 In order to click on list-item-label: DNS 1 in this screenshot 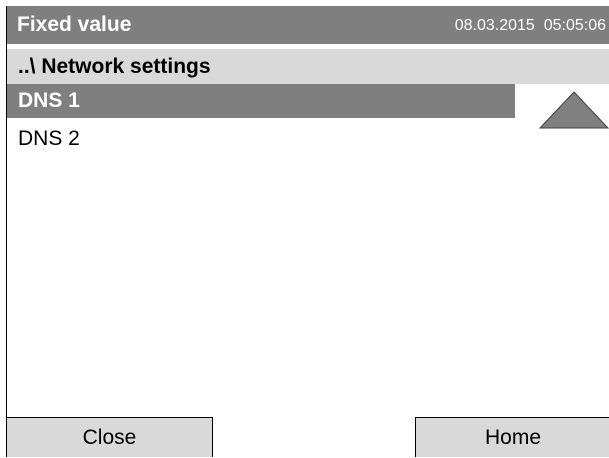, I will do `click(49, 100)`.